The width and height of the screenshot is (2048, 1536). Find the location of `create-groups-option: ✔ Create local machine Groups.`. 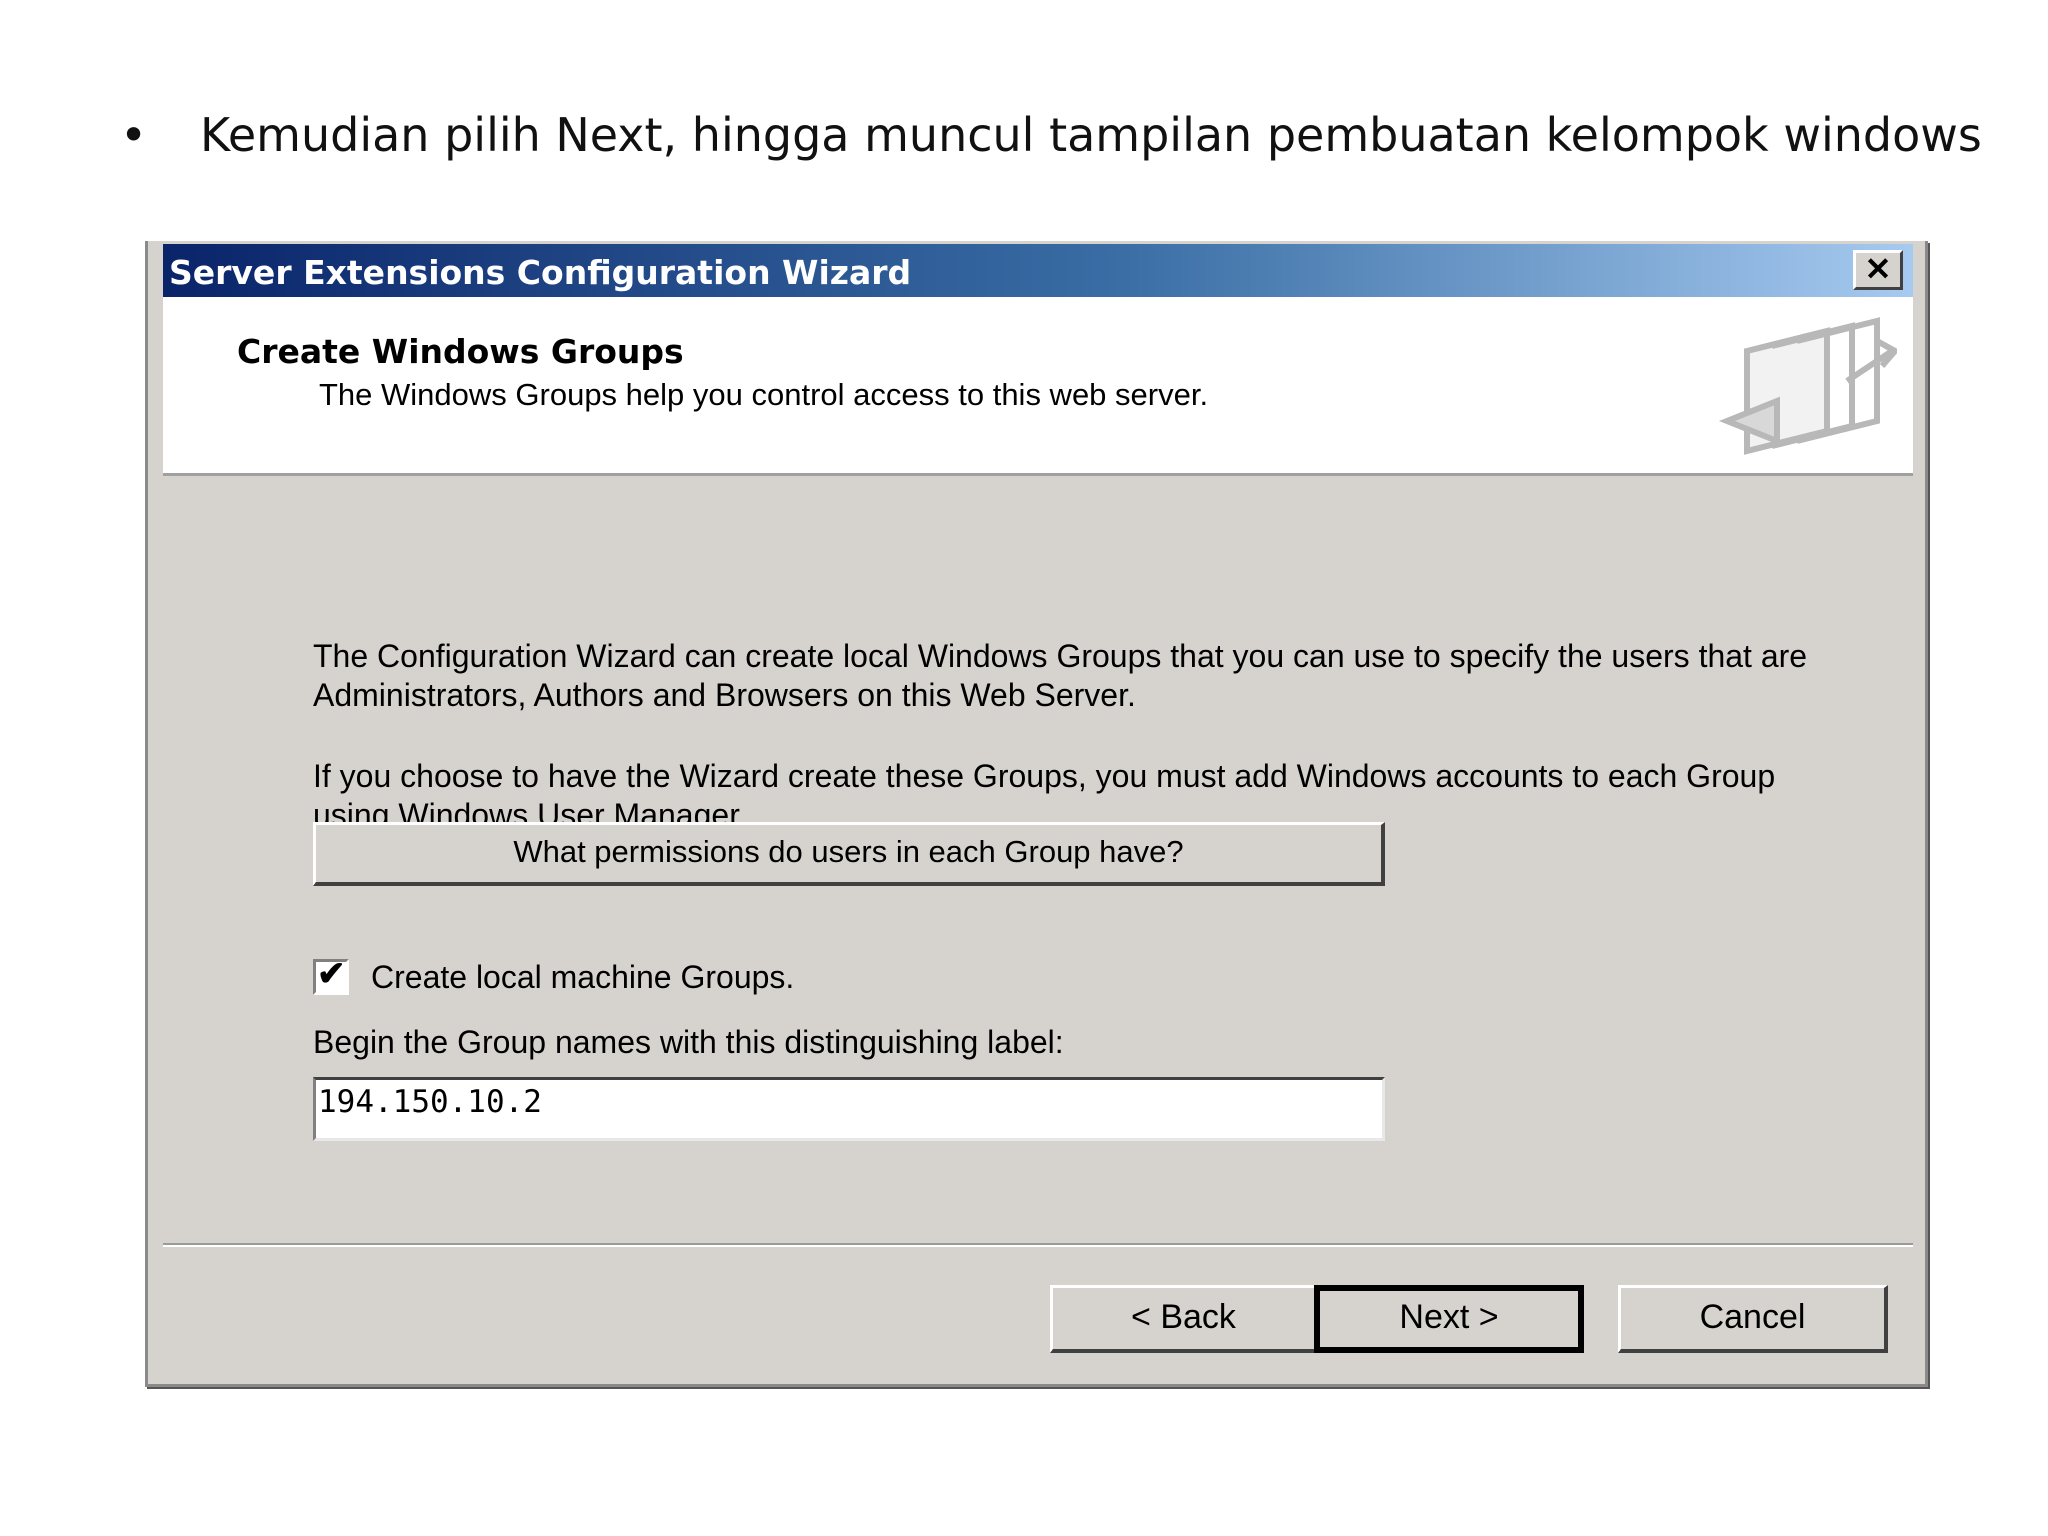

create-groups-option: ✔ Create local machine Groups. is located at coordinates (553, 976).